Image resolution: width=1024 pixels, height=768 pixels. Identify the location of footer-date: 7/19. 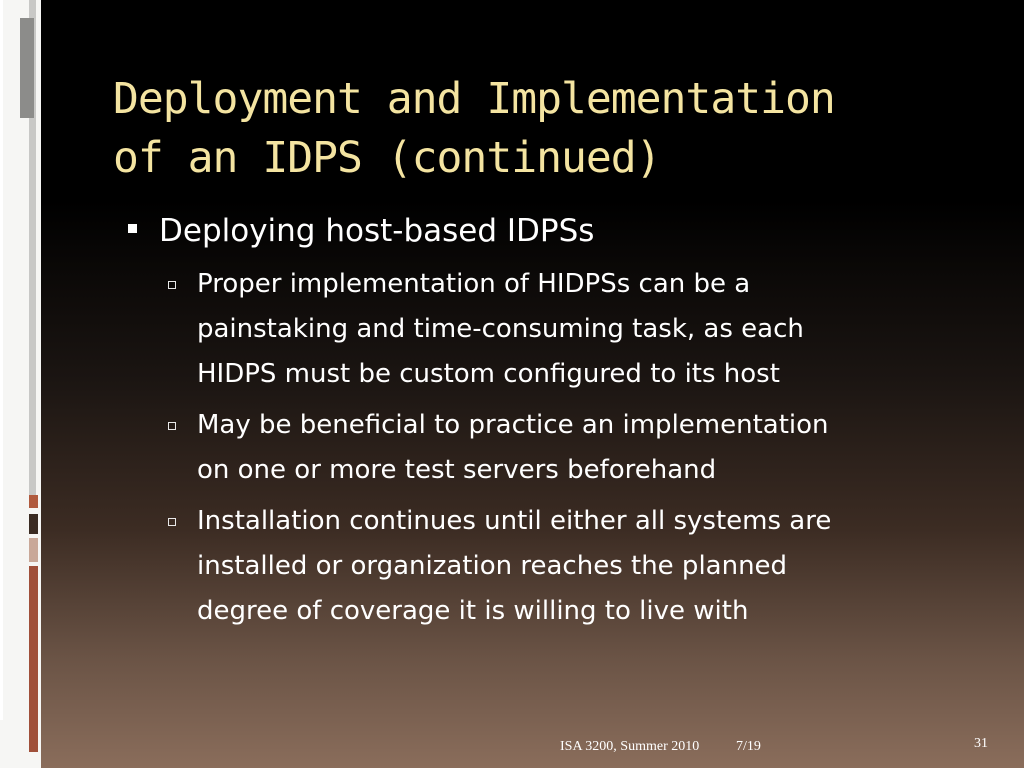
(748, 746).